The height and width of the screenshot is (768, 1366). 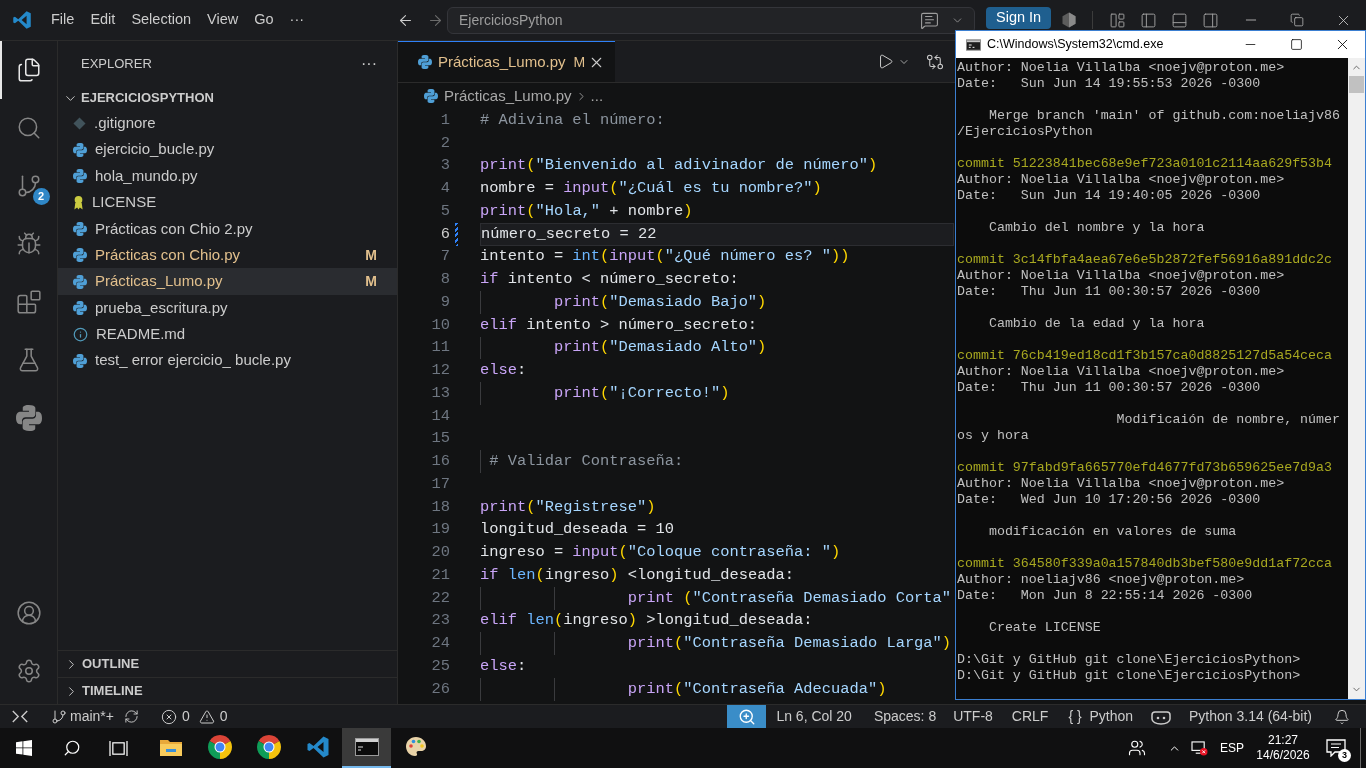 I want to click on notification-icon, so click(x=1336, y=748).